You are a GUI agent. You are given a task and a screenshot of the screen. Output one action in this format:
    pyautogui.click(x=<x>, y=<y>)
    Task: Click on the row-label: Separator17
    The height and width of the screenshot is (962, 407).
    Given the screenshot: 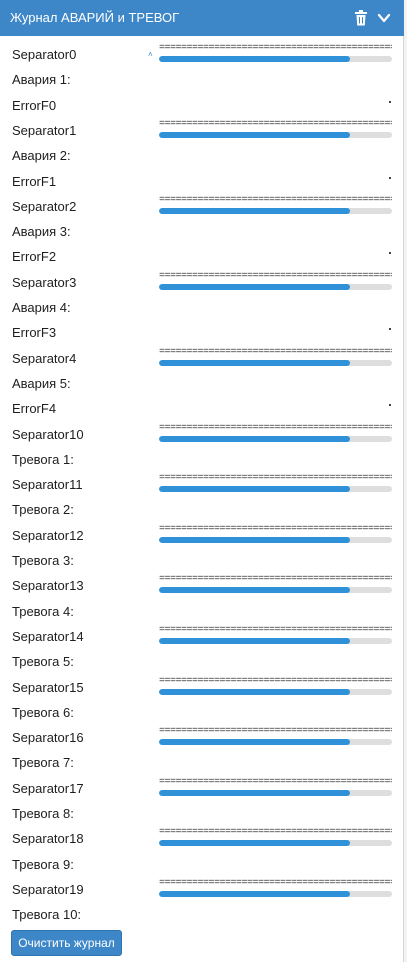 What is the action you would take?
    pyautogui.click(x=48, y=788)
    